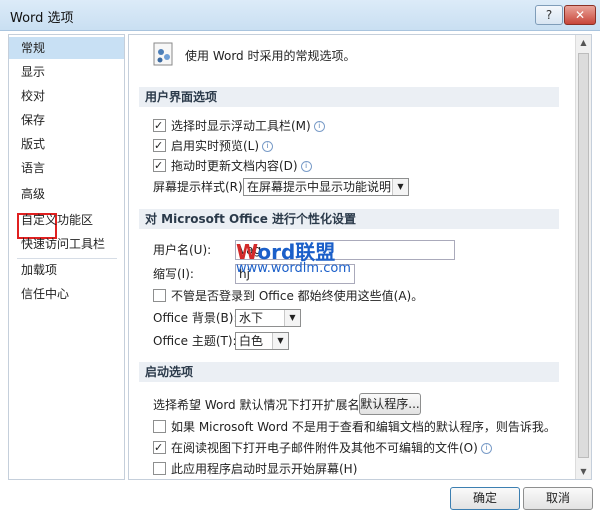  Describe the element at coordinates (270, 56) in the screenshot. I see `header-description: 使用 Word 时采用的常规选项。` at that location.